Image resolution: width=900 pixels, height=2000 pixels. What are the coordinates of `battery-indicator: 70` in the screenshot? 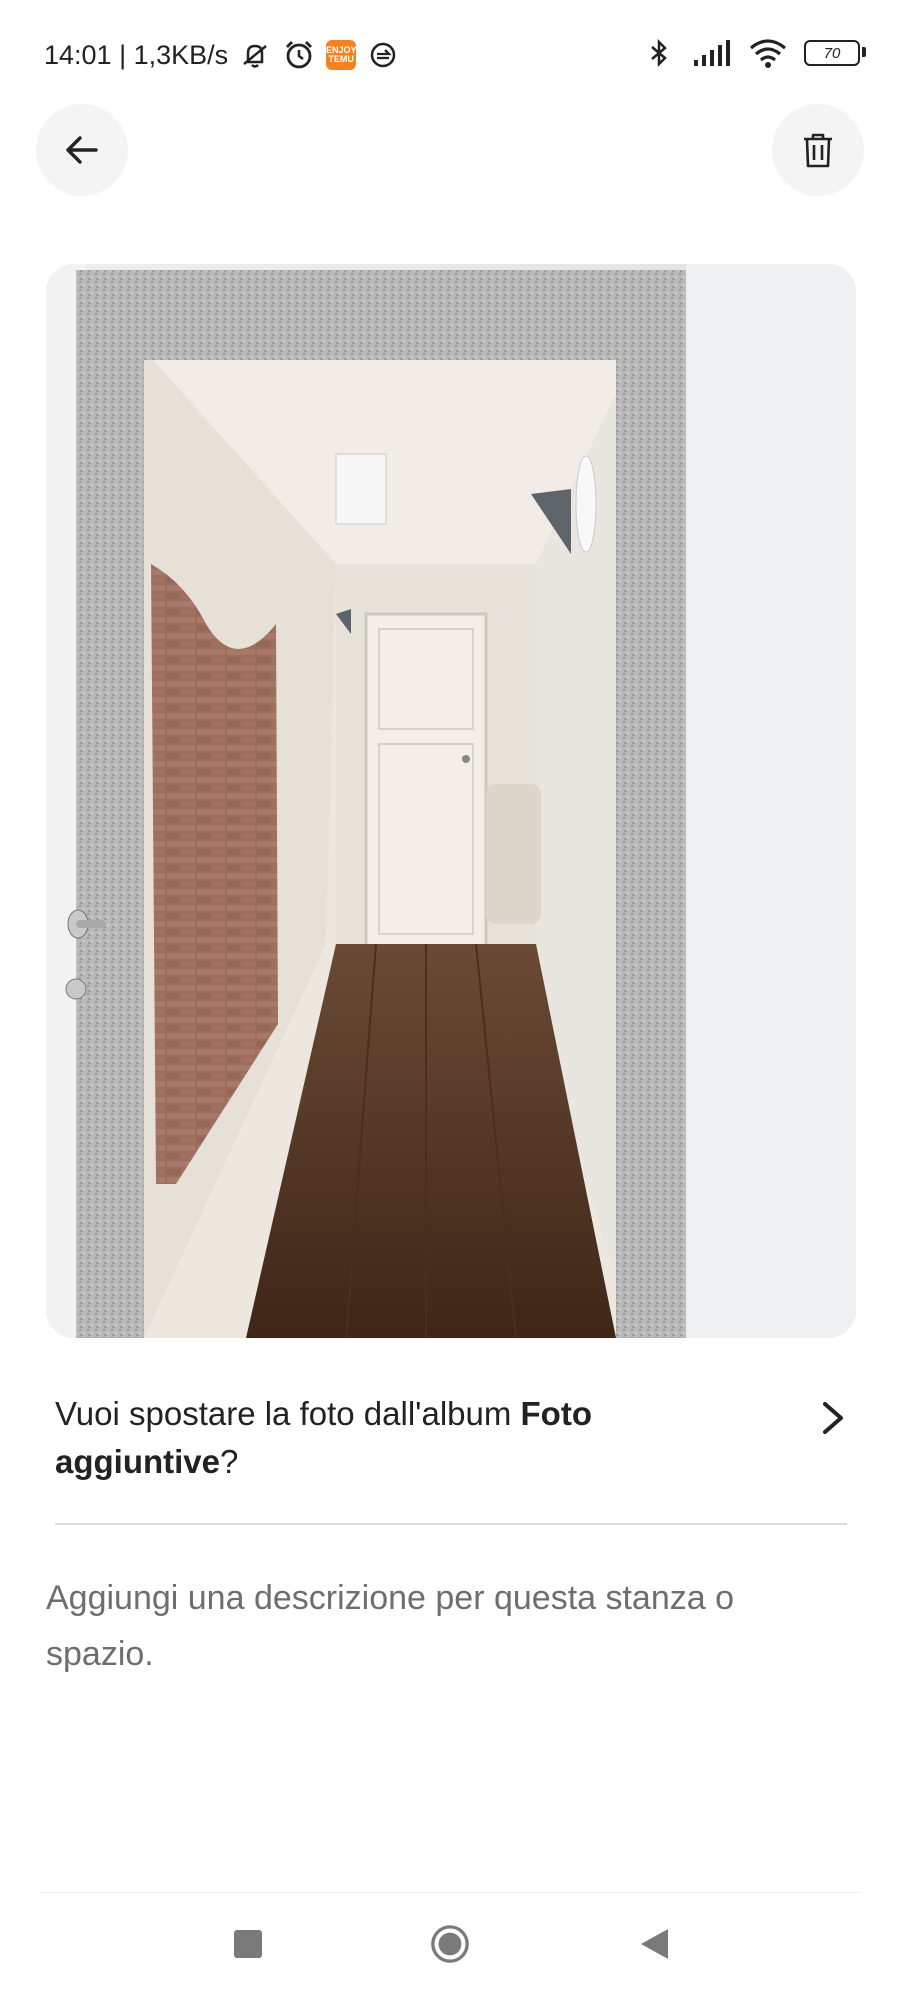 It's located at (835, 53).